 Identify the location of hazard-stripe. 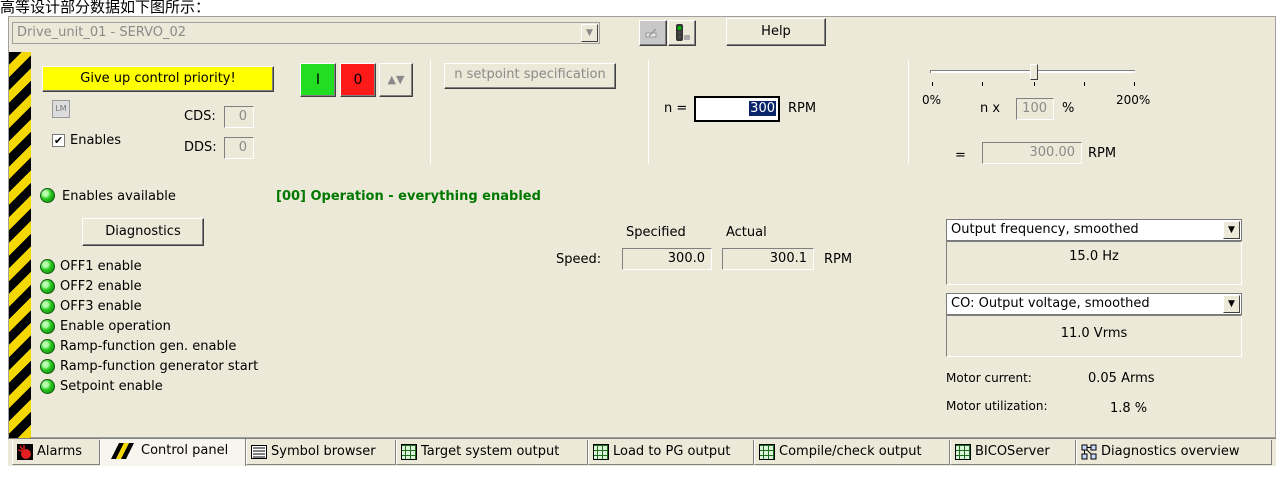
(20, 245).